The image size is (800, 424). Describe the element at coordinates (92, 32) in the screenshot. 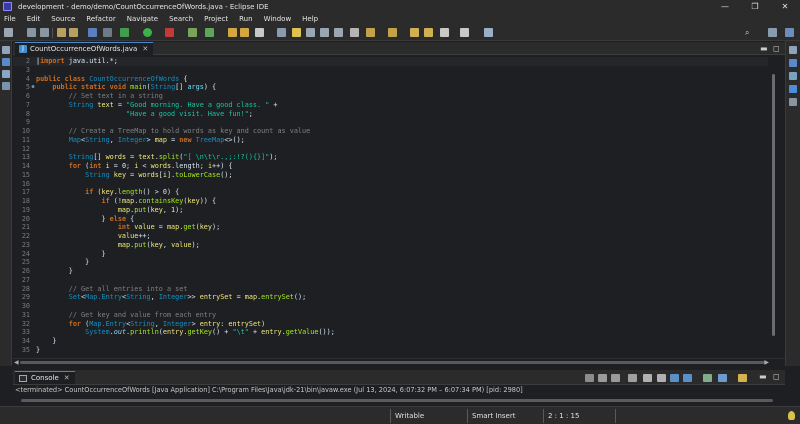

I see `terminal-icon` at that location.